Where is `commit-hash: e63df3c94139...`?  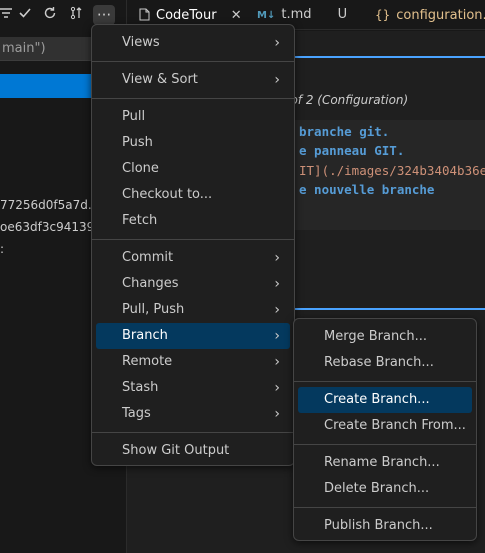
commit-hash: e63df3c94139... is located at coordinates (49, 227).